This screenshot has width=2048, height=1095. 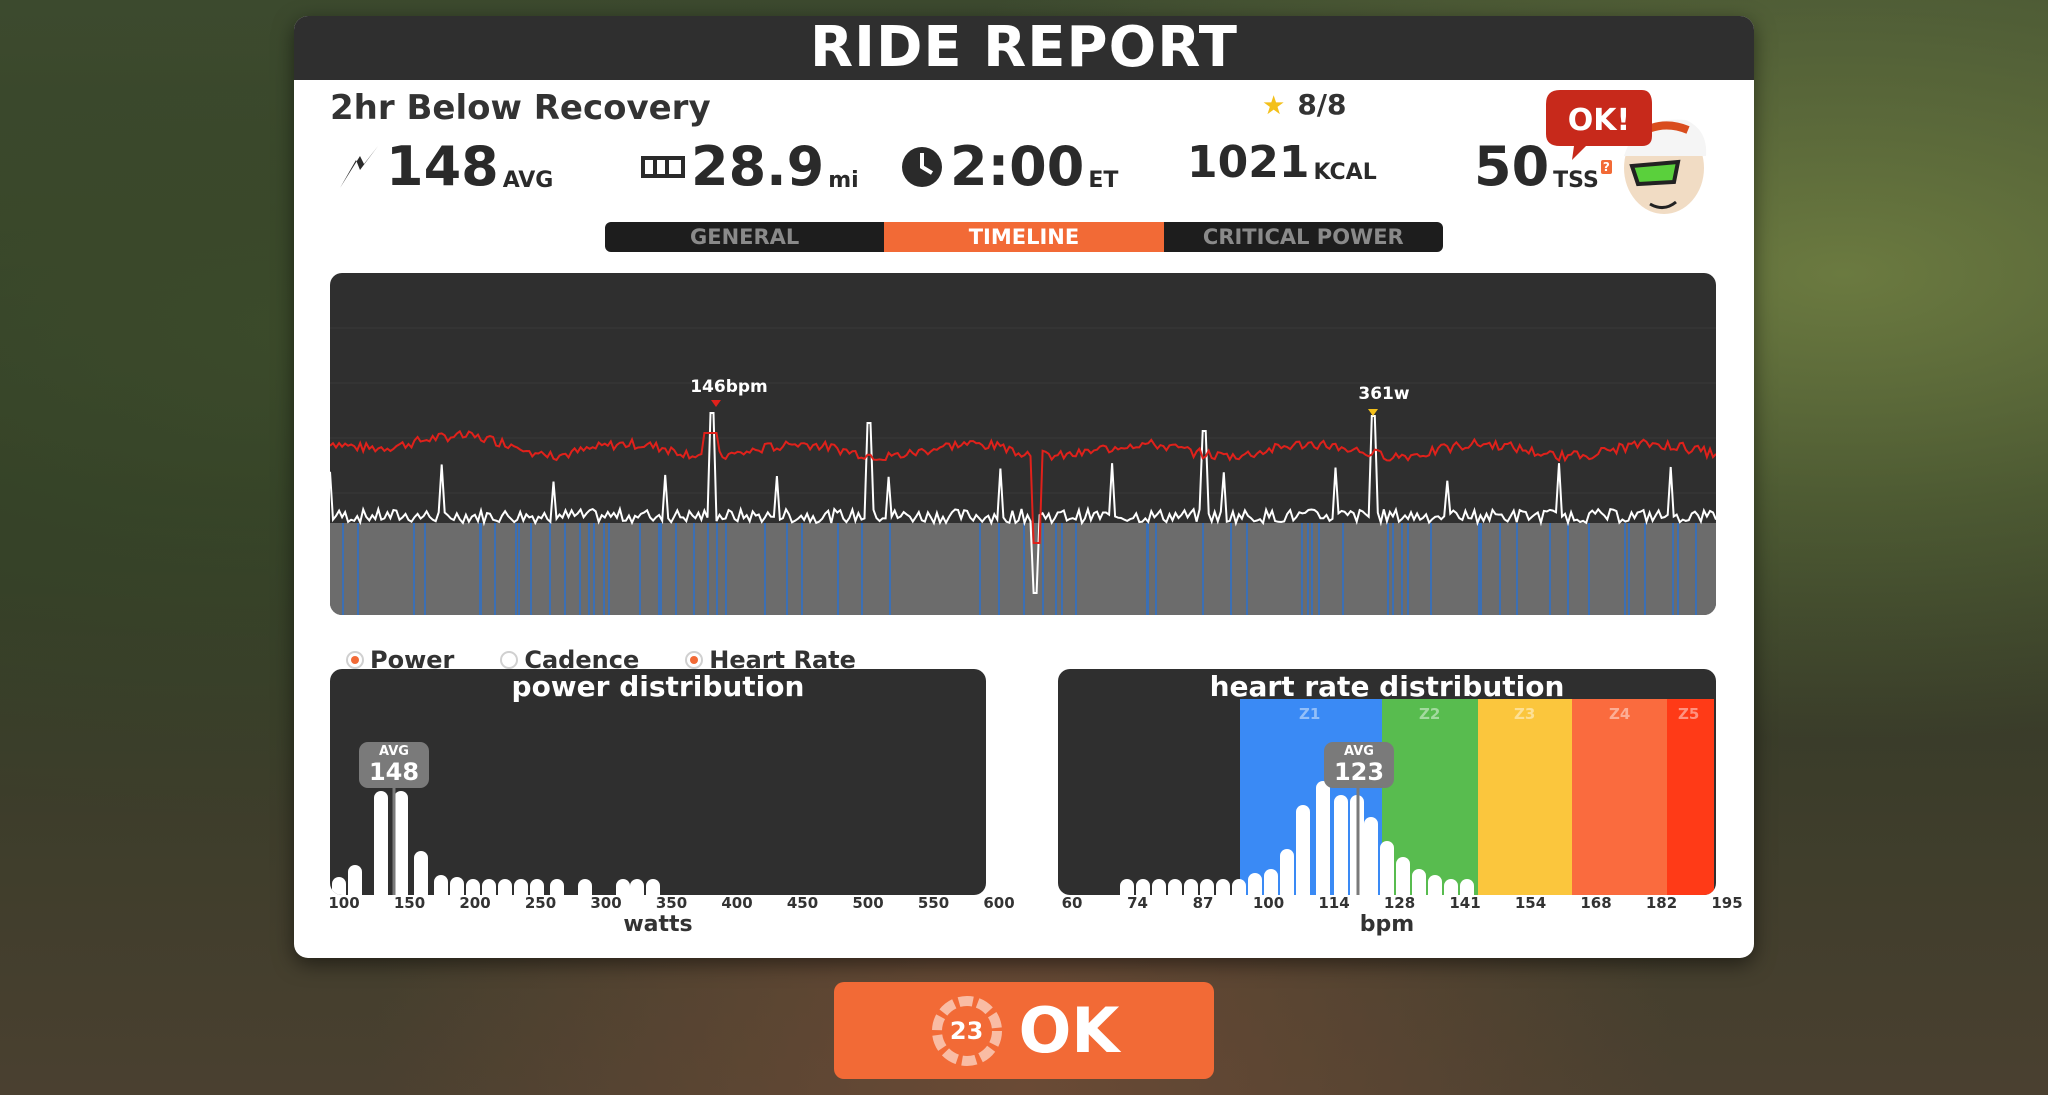 What do you see at coordinates (729, 387) in the screenshot?
I see `hr-peak-label: 146bpm` at bounding box center [729, 387].